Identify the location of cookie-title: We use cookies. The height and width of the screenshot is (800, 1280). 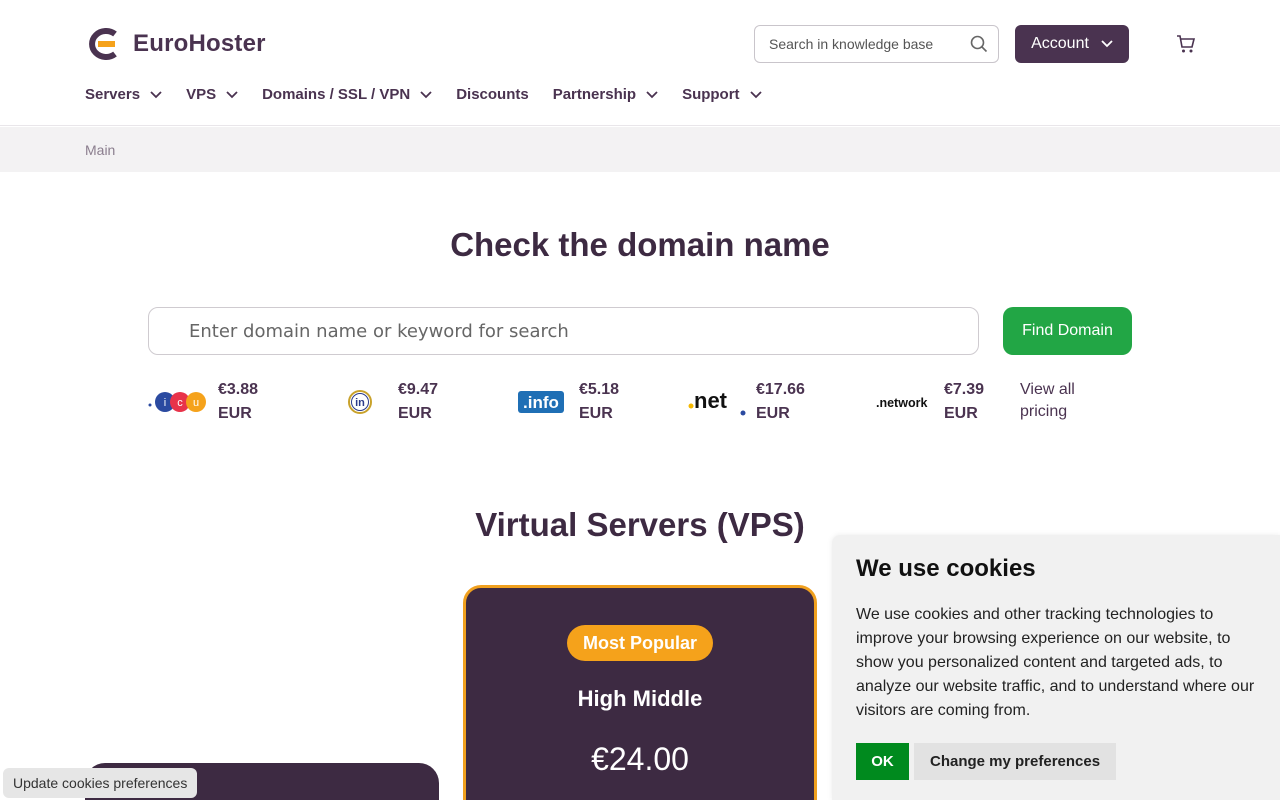
(946, 568).